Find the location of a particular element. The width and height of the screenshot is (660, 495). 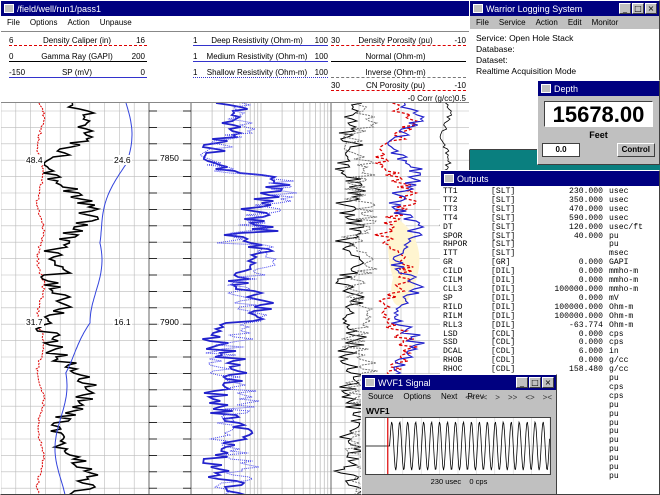

output-row: SPOR [SLT] 40.000 pu is located at coordinates (550, 236).